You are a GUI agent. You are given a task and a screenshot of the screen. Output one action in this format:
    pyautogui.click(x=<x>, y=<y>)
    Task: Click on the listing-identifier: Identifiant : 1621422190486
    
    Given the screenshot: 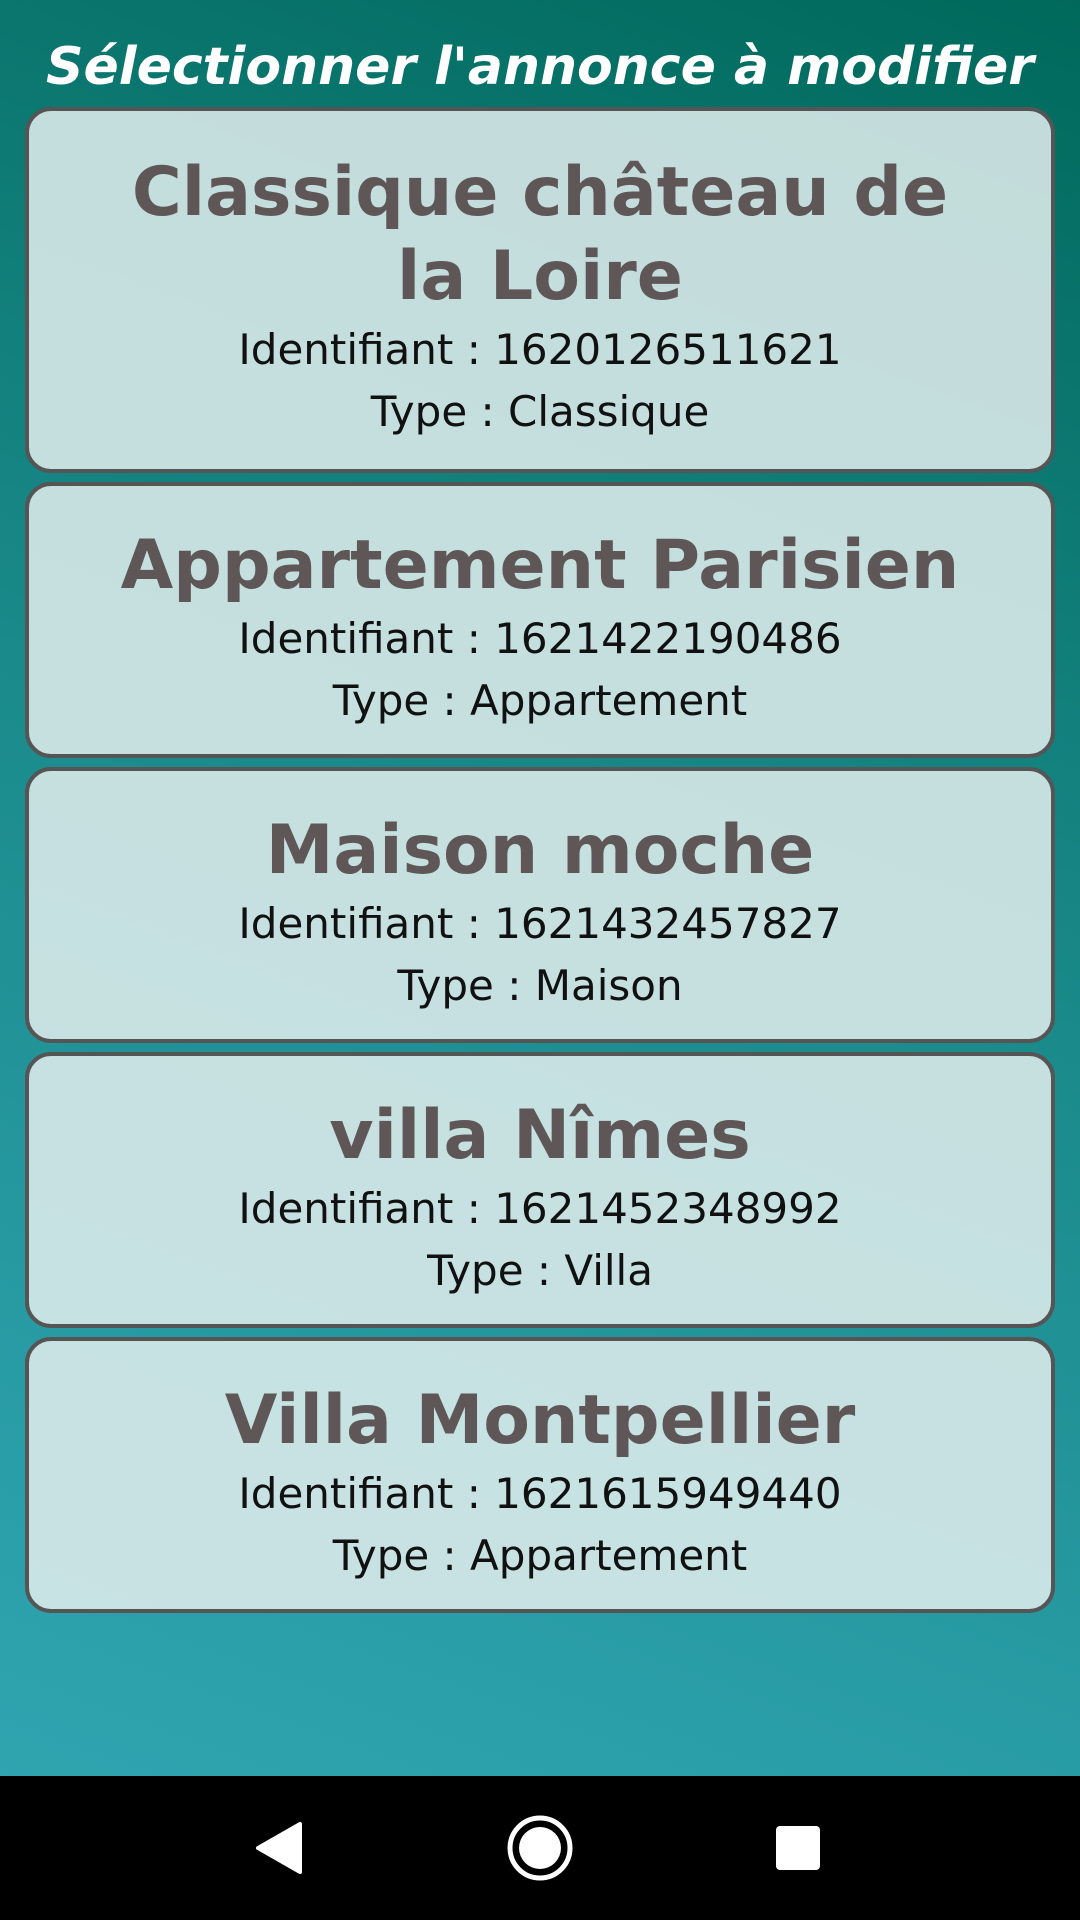 What is the action you would take?
    pyautogui.click(x=540, y=638)
    